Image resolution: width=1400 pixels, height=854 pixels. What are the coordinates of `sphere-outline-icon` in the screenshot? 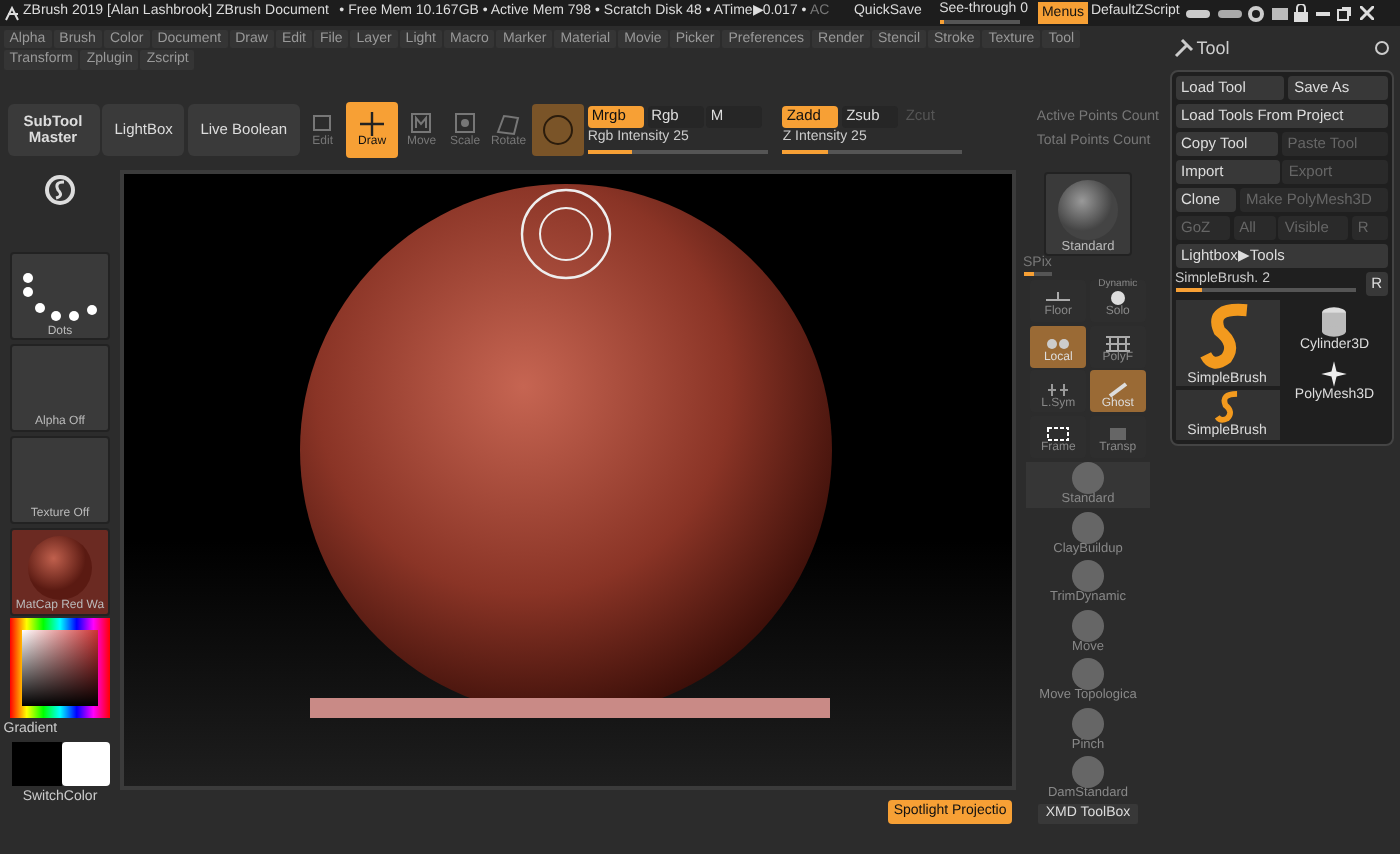 It's located at (558, 130).